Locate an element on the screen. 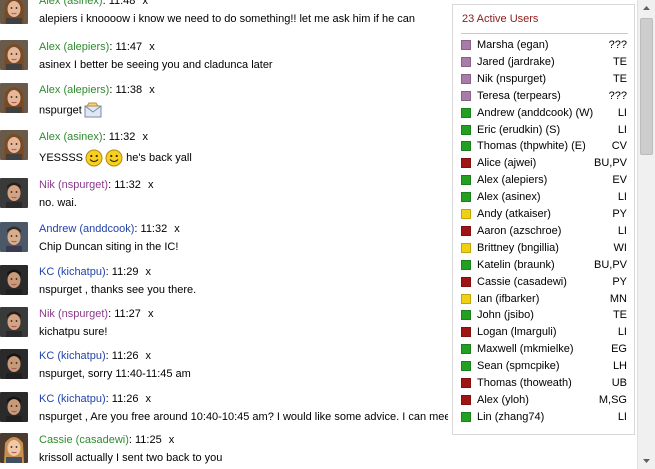 The height and width of the screenshot is (469, 655). user-name: Jared (jardrake) is located at coordinates (516, 62).